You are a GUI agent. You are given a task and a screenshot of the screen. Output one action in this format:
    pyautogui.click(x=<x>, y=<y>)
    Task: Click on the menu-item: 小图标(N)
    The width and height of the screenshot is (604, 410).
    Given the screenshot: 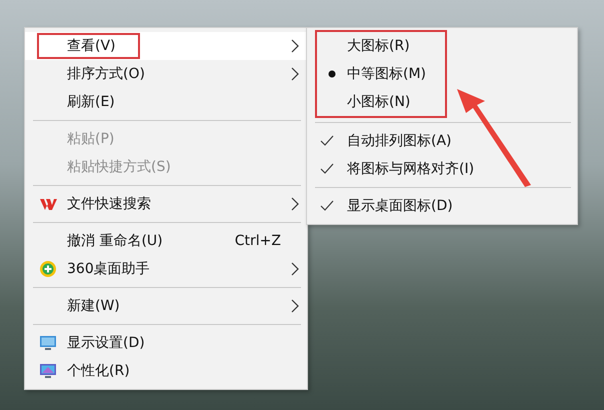 What is the action you would take?
    pyautogui.click(x=381, y=102)
    